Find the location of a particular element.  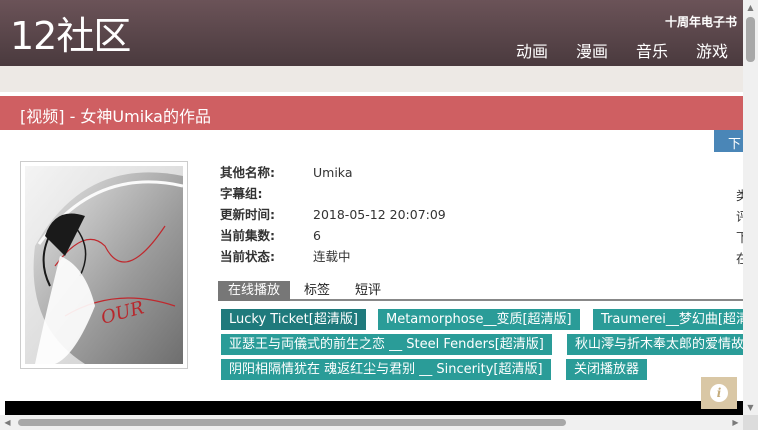

episode-button: Lucky Ticket[超清版] is located at coordinates (293, 319).